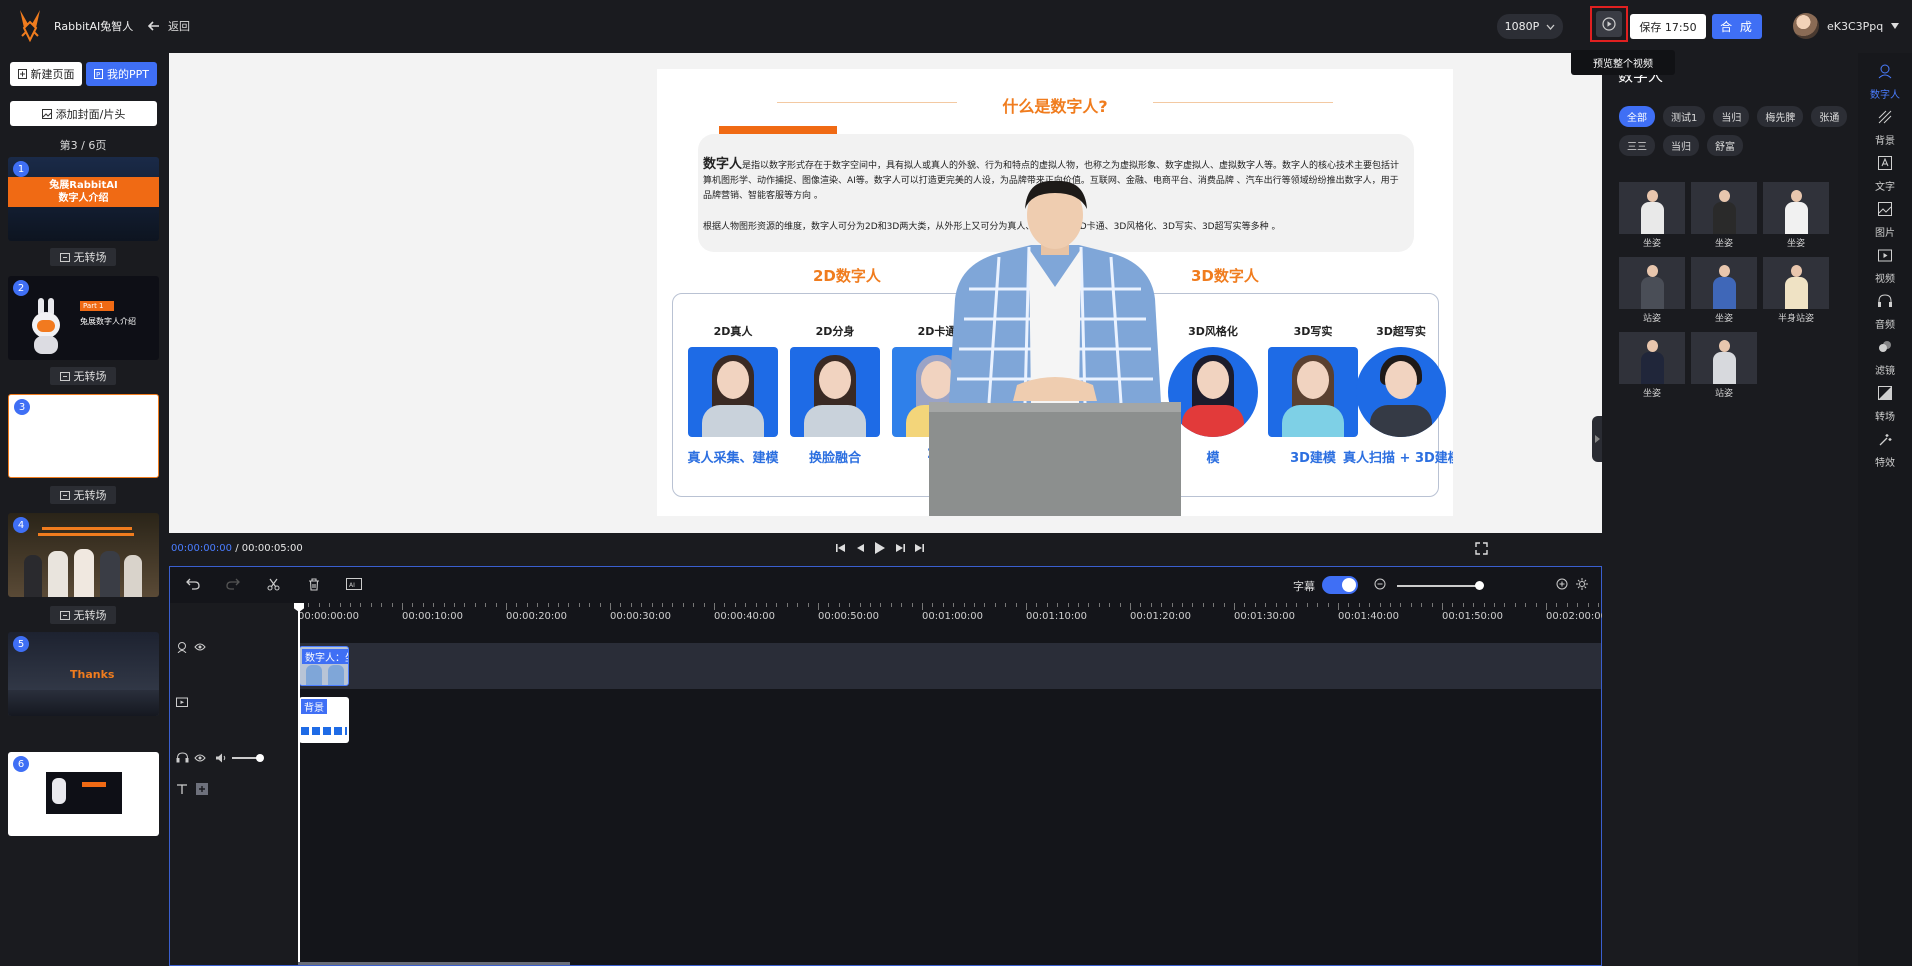 The width and height of the screenshot is (1912, 966). I want to click on slide-thumb-2: 2 Part 1 兔展数字人介绍, so click(83, 318).